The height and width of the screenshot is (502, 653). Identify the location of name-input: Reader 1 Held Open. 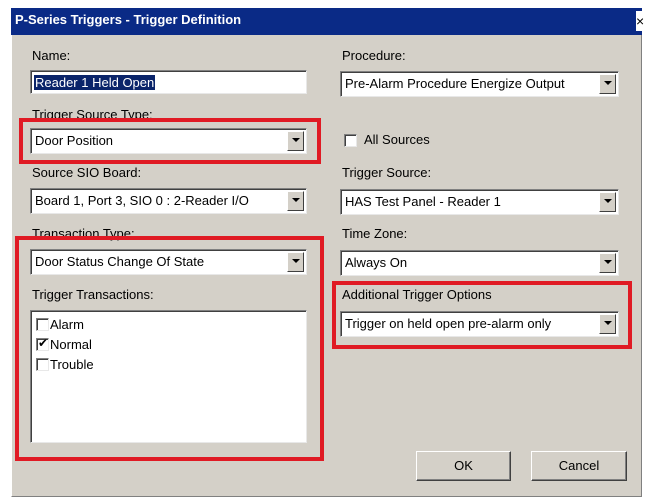
(168, 82).